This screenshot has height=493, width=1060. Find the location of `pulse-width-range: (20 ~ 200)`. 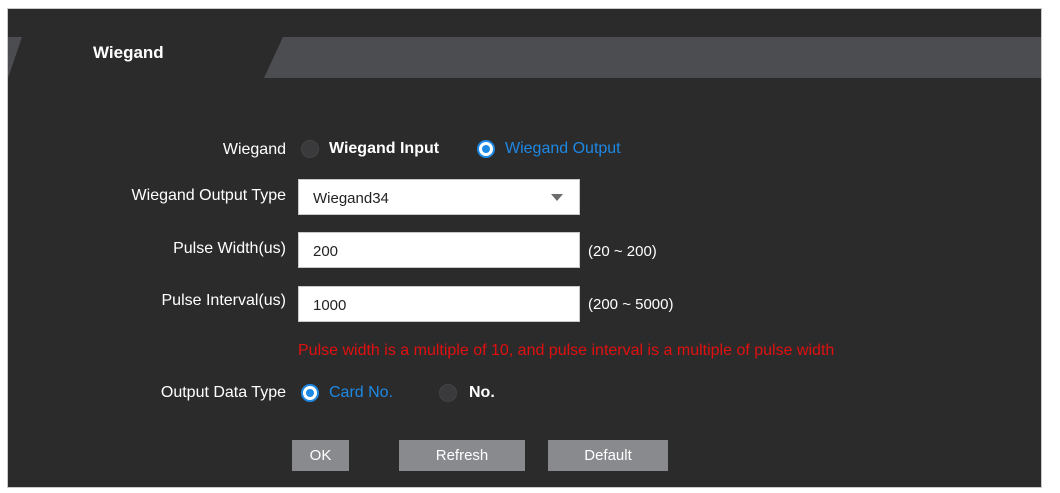

pulse-width-range: (20 ~ 200) is located at coordinates (622, 251).